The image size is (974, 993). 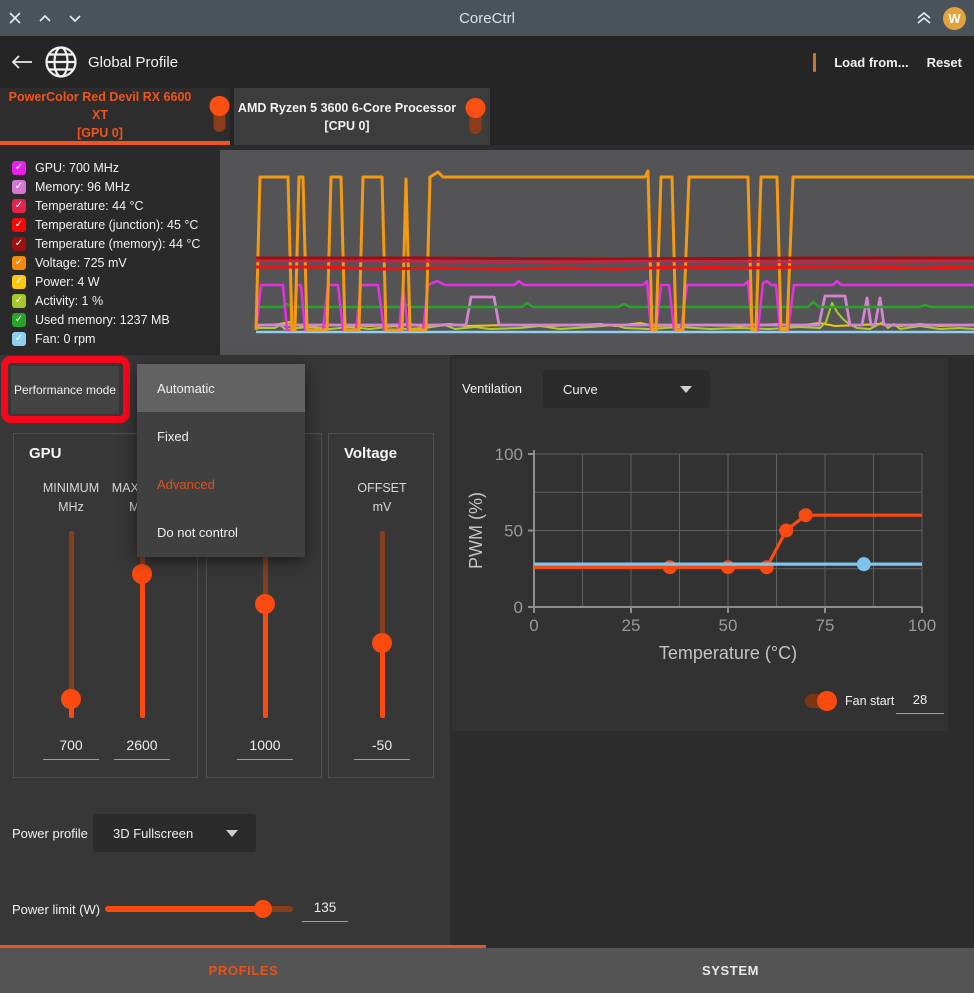 I want to click on app-badge-icon: W, so click(x=954, y=18).